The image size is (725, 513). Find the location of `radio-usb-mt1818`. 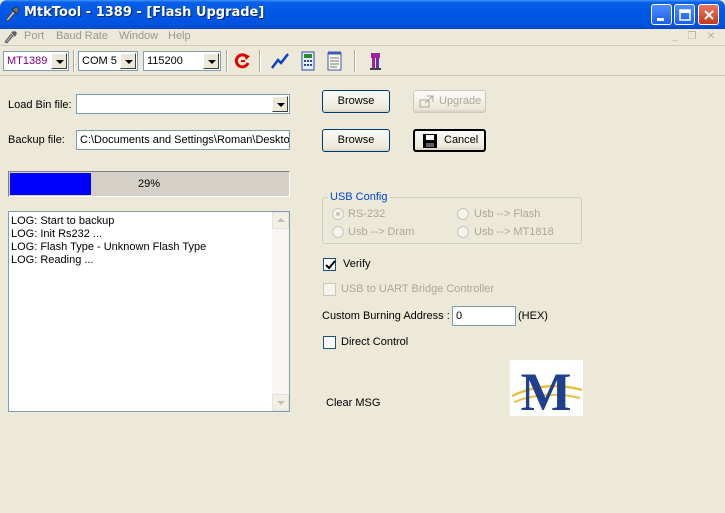

radio-usb-mt1818 is located at coordinates (463, 232).